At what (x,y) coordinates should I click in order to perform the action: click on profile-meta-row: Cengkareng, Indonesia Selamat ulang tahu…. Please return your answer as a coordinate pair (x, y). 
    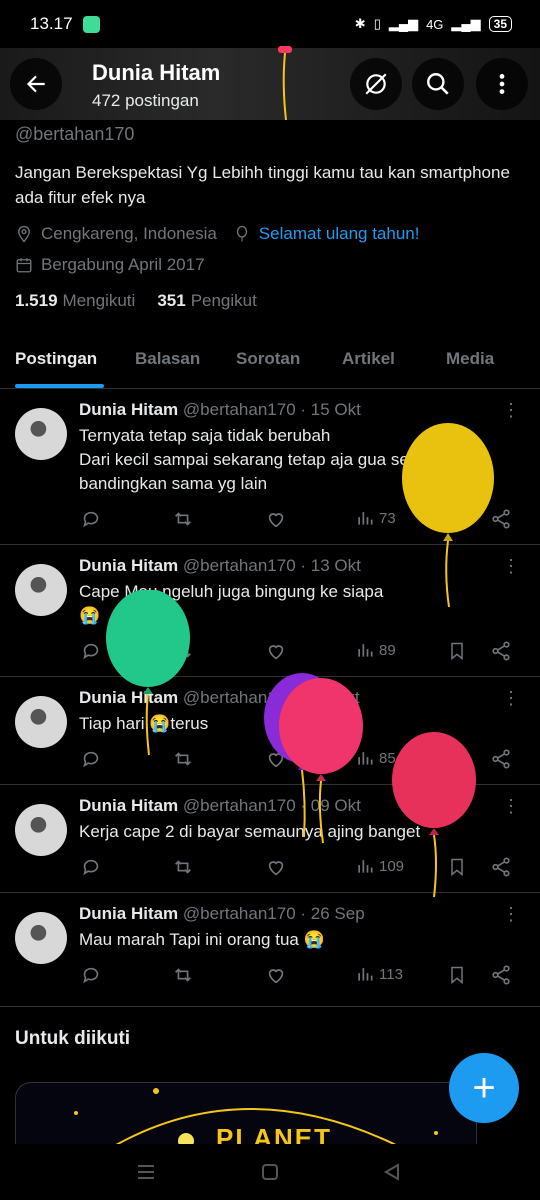
    Looking at the image, I should click on (217, 234).